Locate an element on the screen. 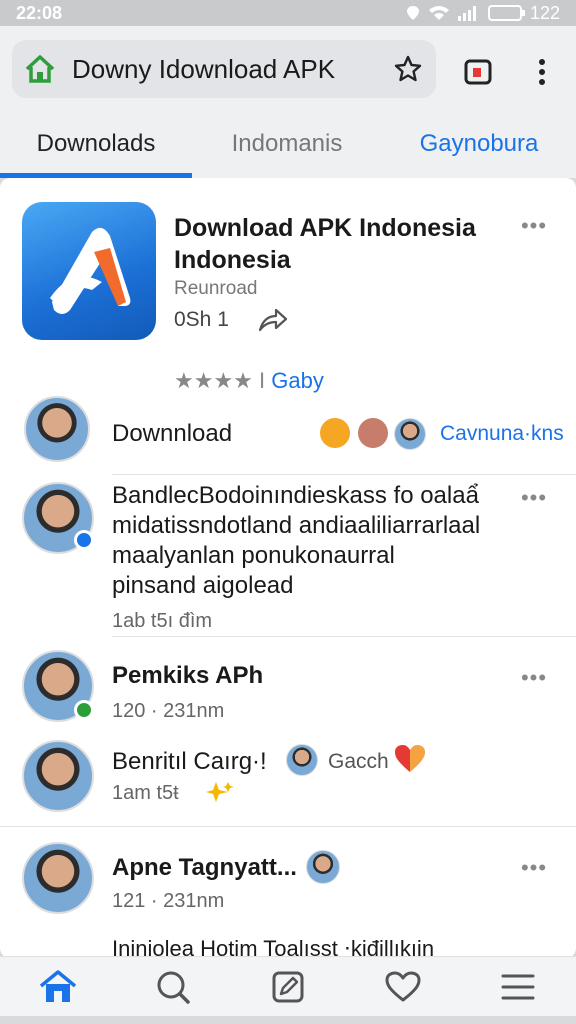  rating-row: ★★★★ I Gaby is located at coordinates (249, 381).